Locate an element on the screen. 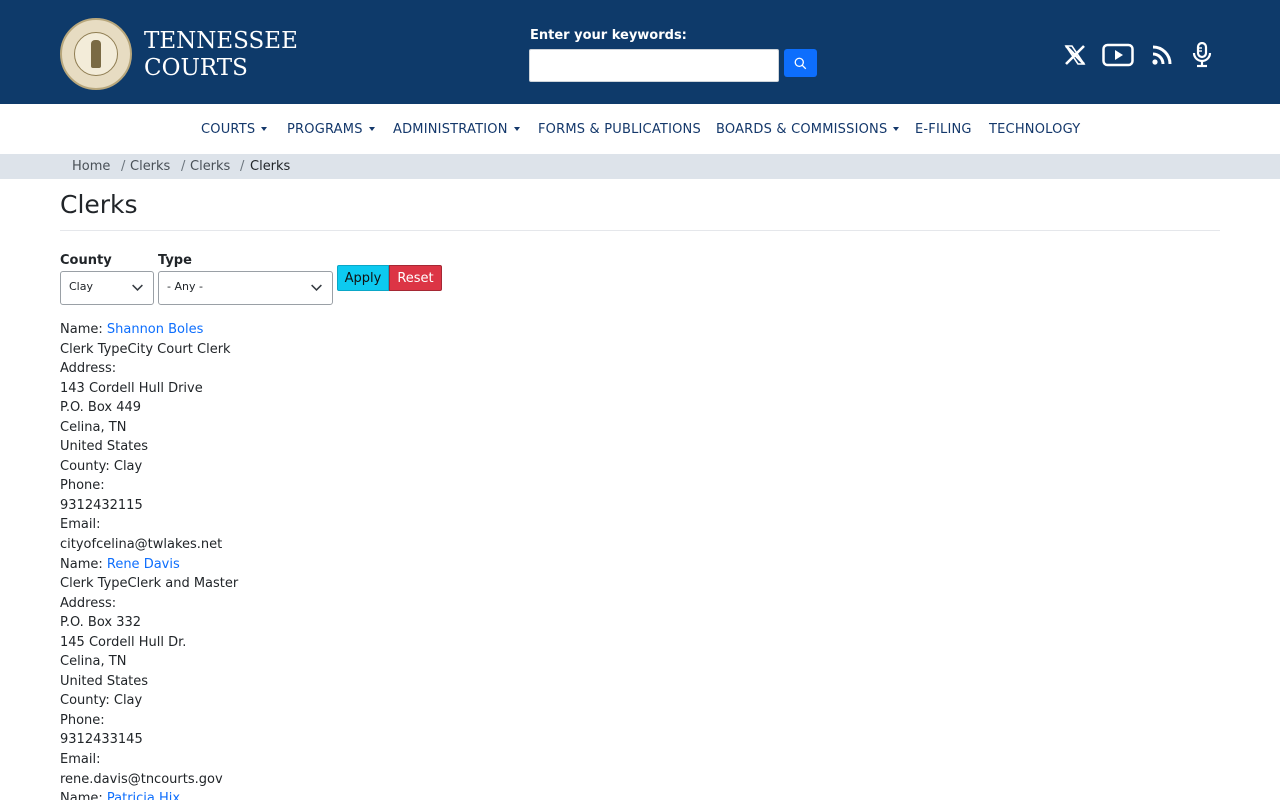 This screenshot has width=1280, height=800. site-brand: TENNESSEE COURTS is located at coordinates (221, 55).